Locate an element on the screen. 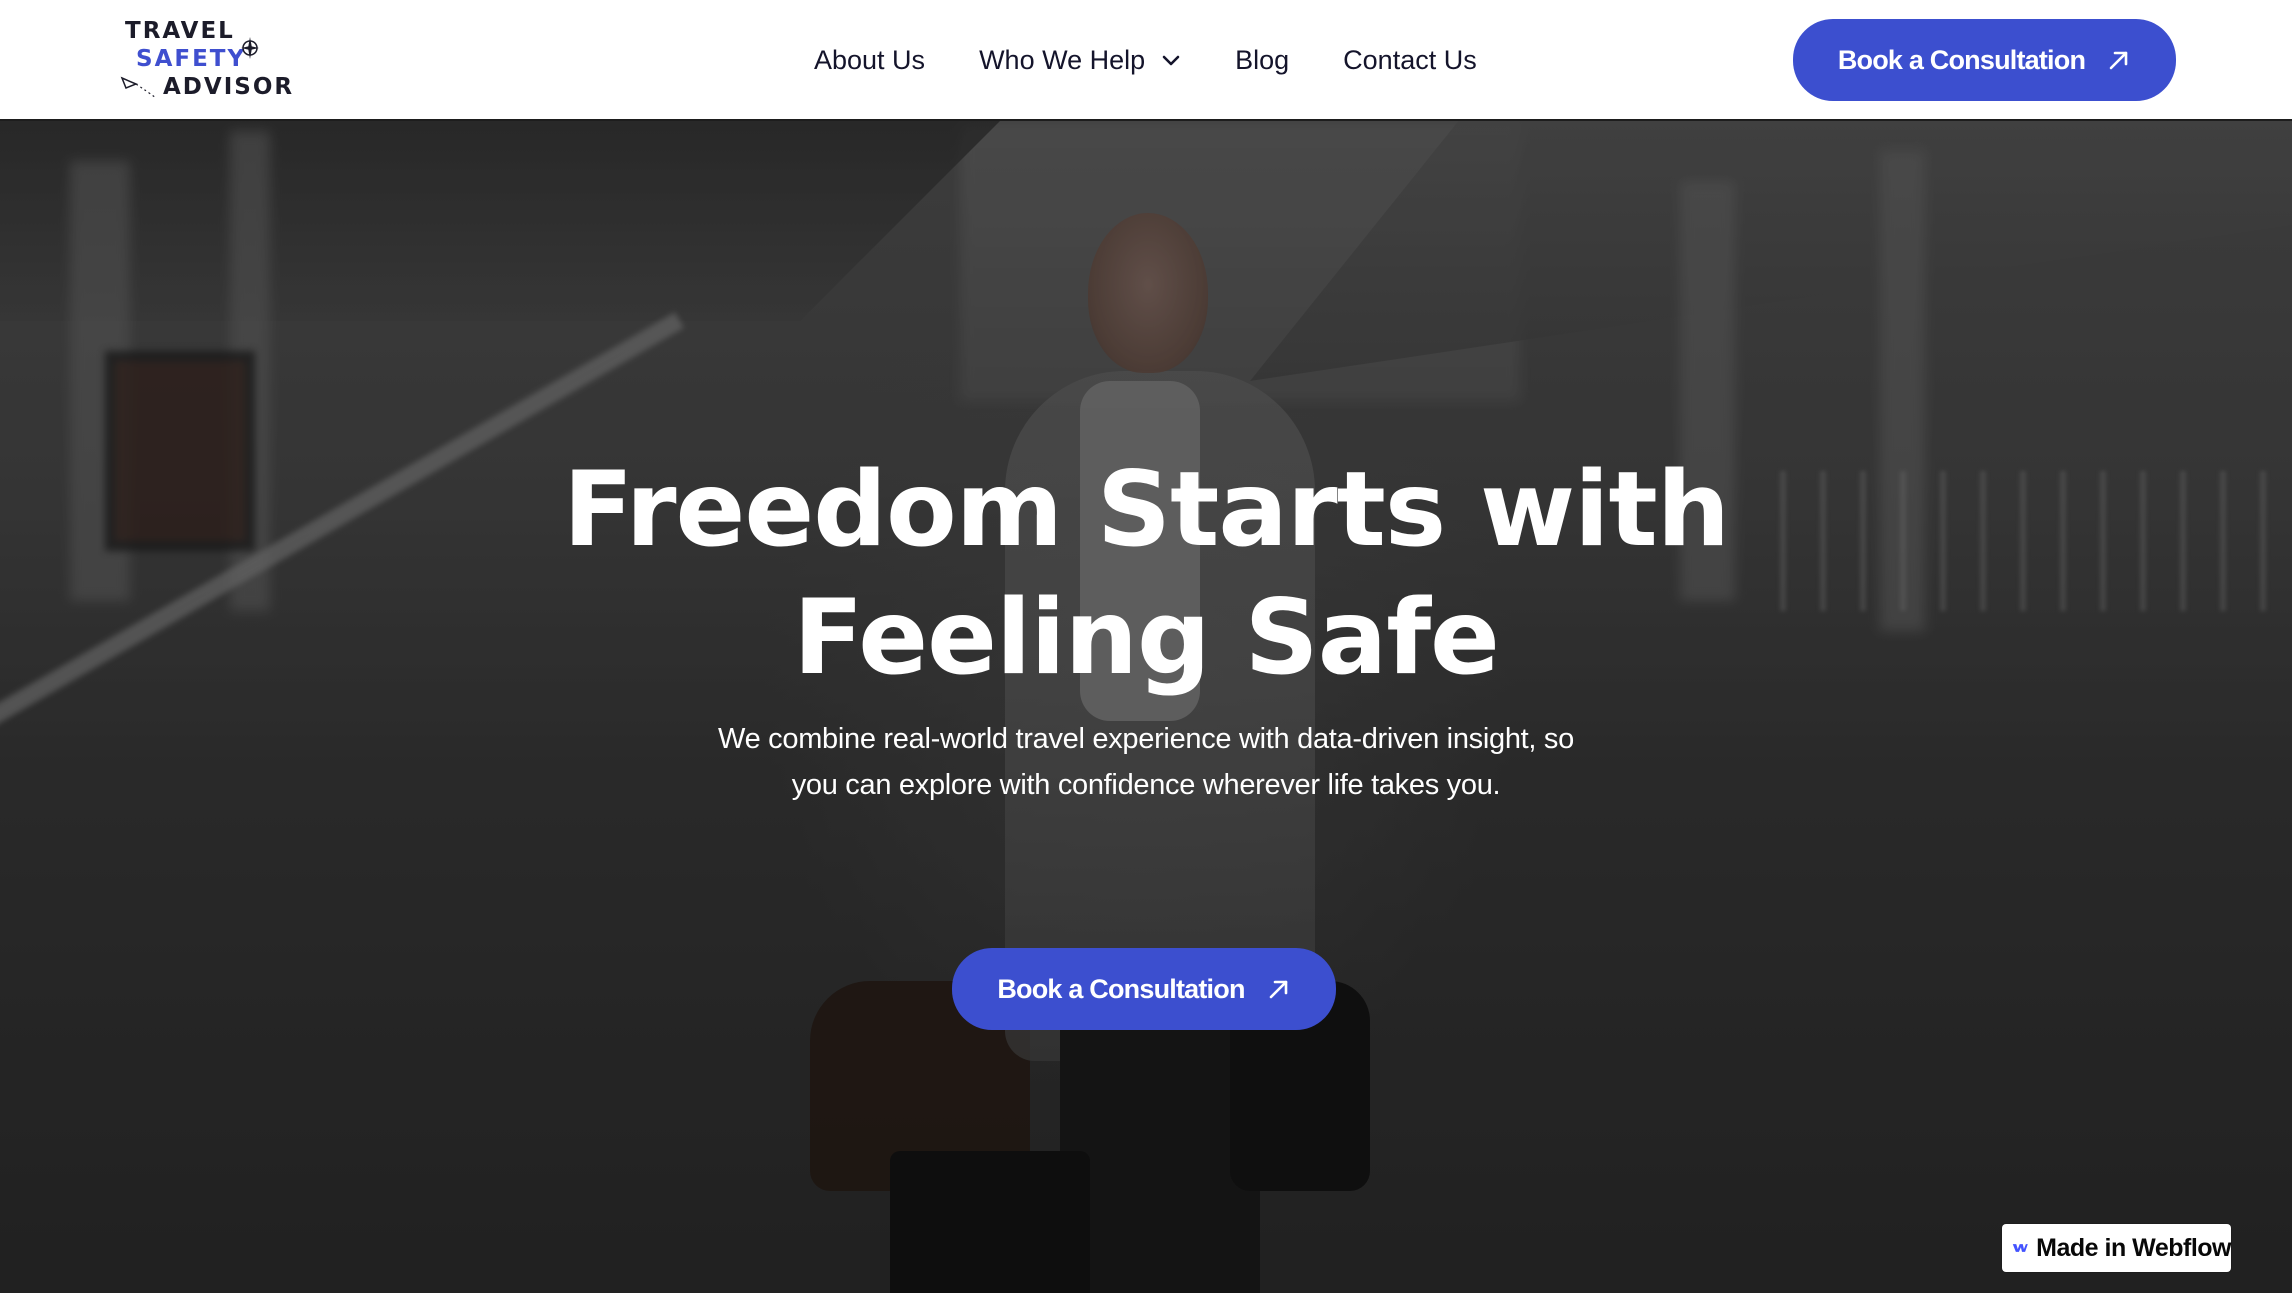 The height and width of the screenshot is (1293, 2292). logo-text-advisor: ADVISOR is located at coordinates (229, 87).